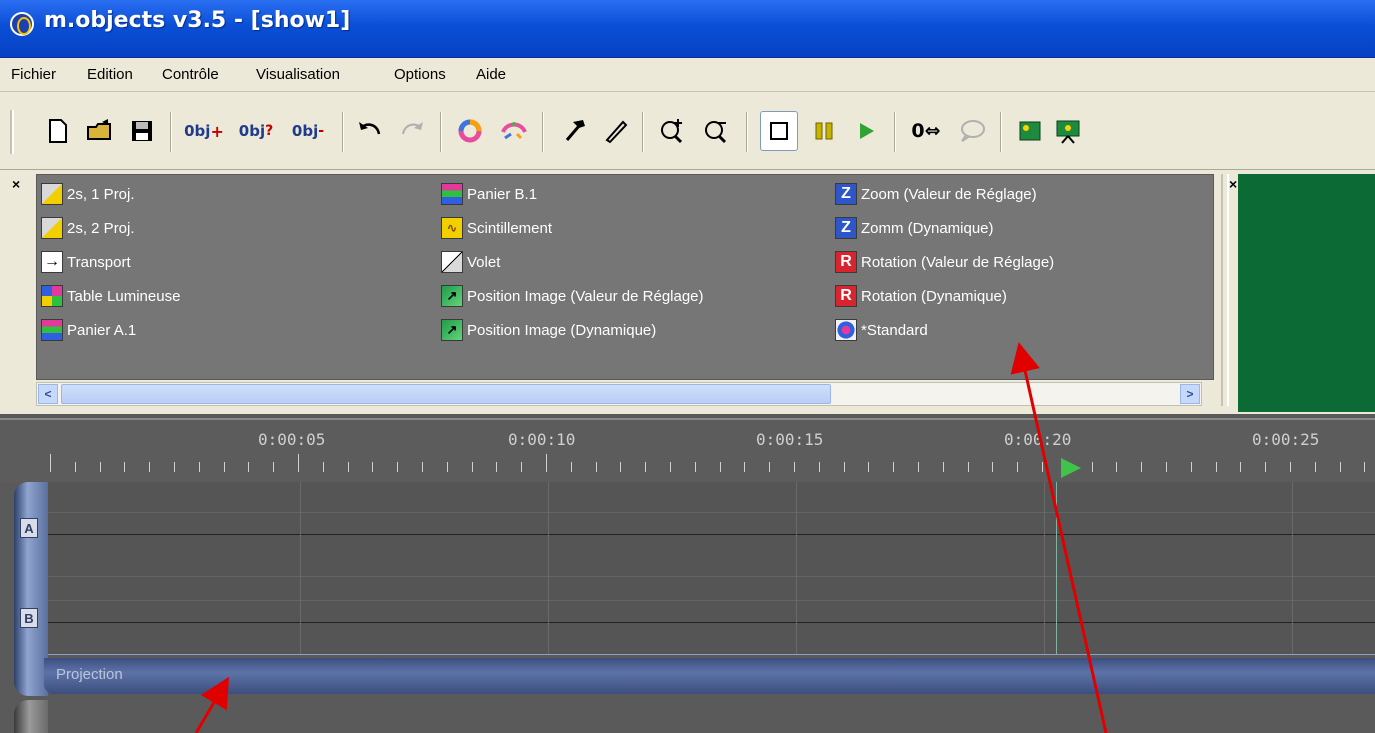  I want to click on presentation-icon, so click(1068, 132).